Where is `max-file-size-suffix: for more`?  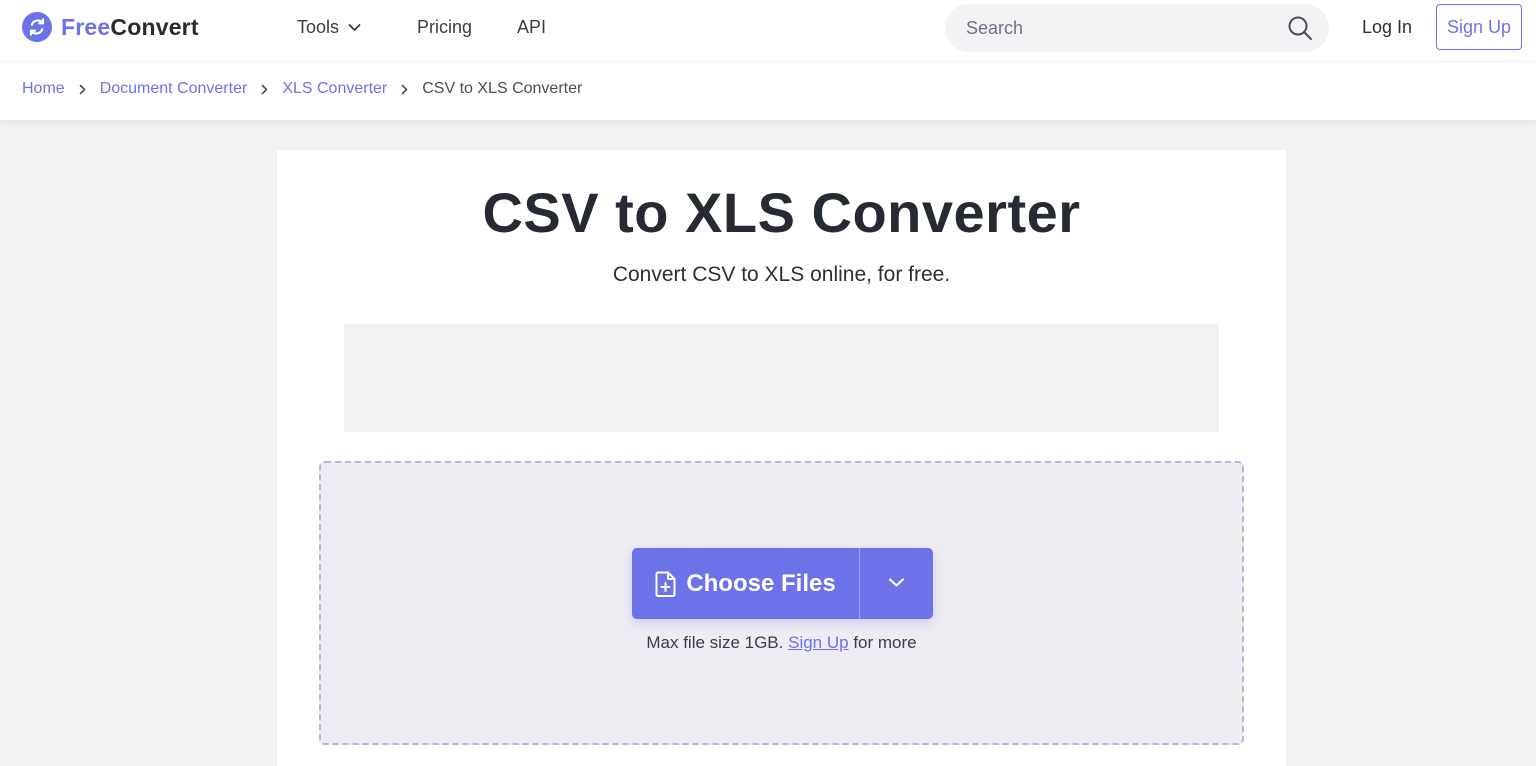 max-file-size-suffix: for more is located at coordinates (885, 642).